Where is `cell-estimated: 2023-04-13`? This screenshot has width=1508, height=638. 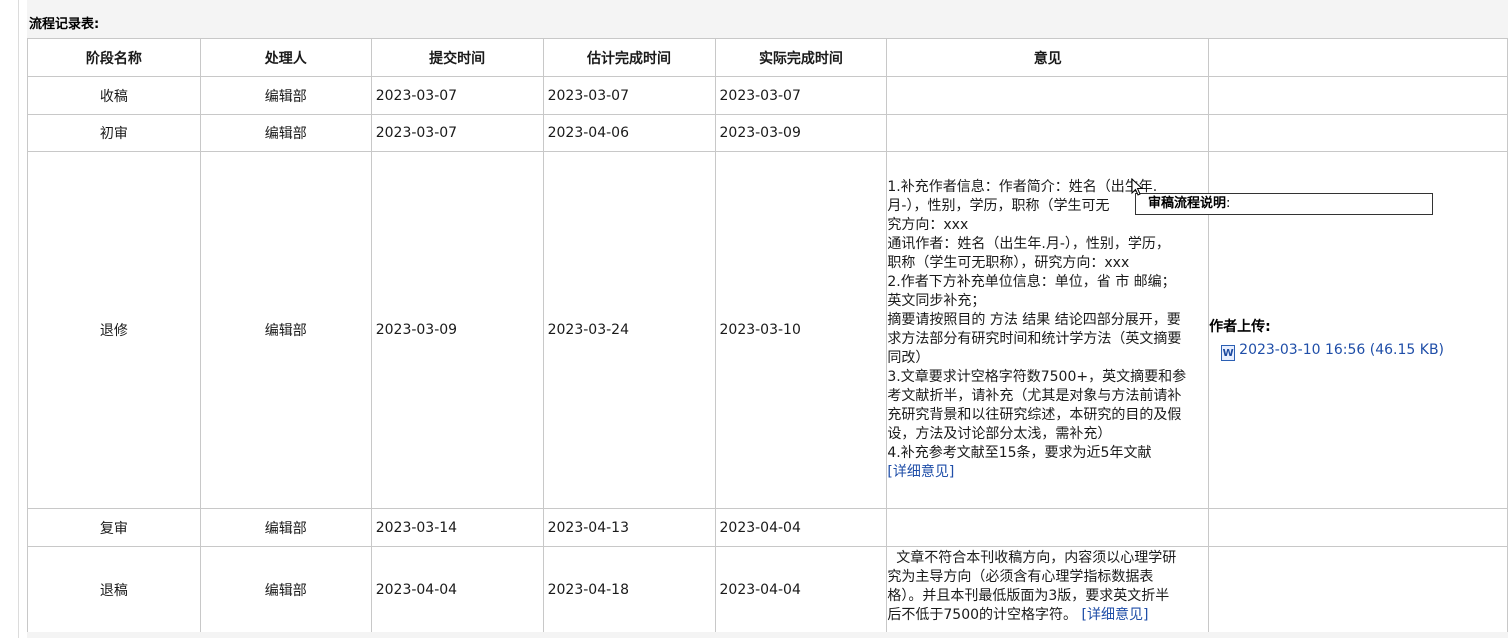
cell-estimated: 2023-04-13 is located at coordinates (629, 527).